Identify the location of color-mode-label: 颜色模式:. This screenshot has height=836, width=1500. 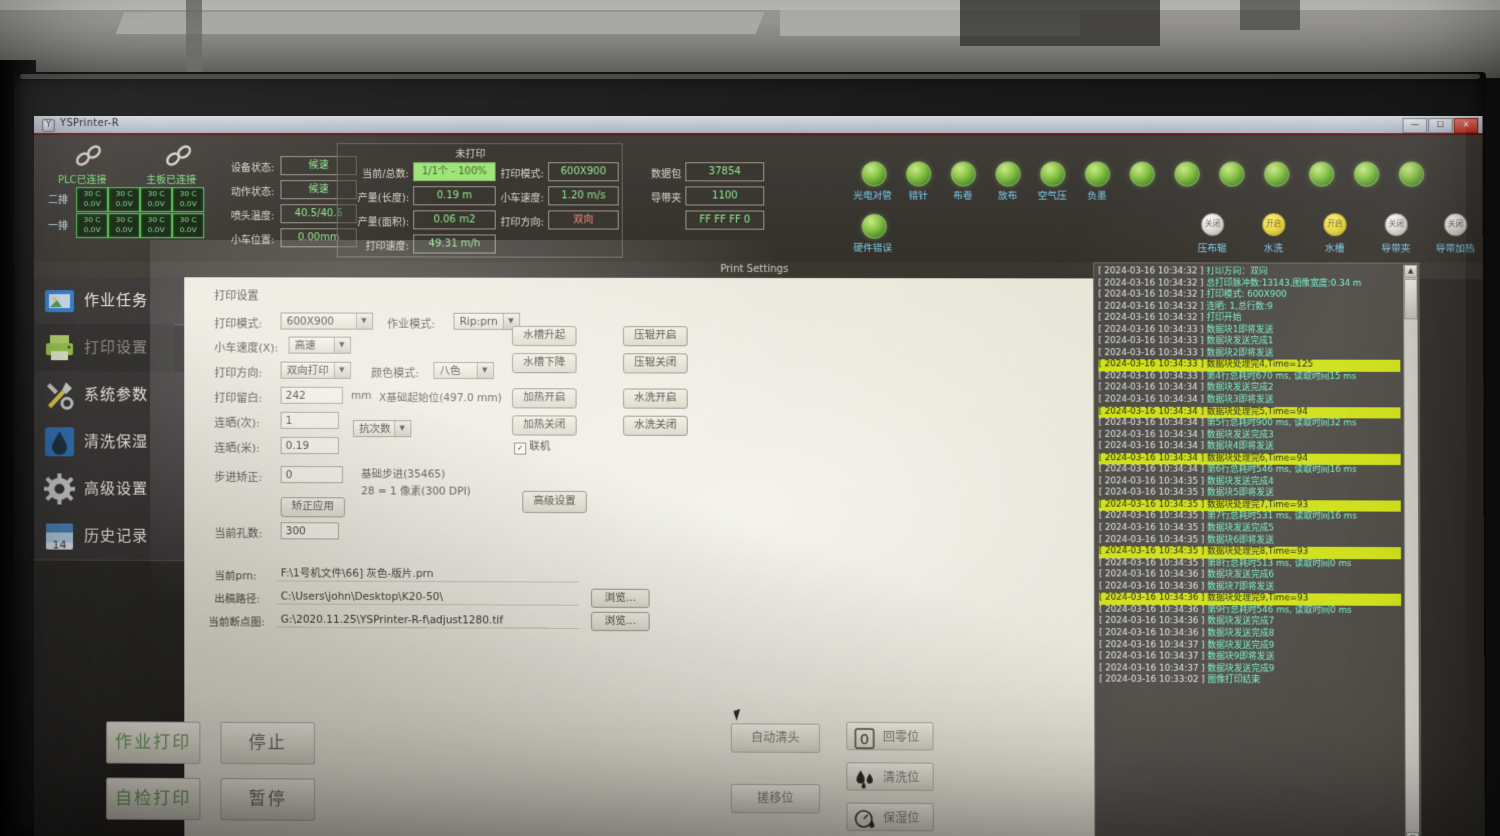
(395, 373).